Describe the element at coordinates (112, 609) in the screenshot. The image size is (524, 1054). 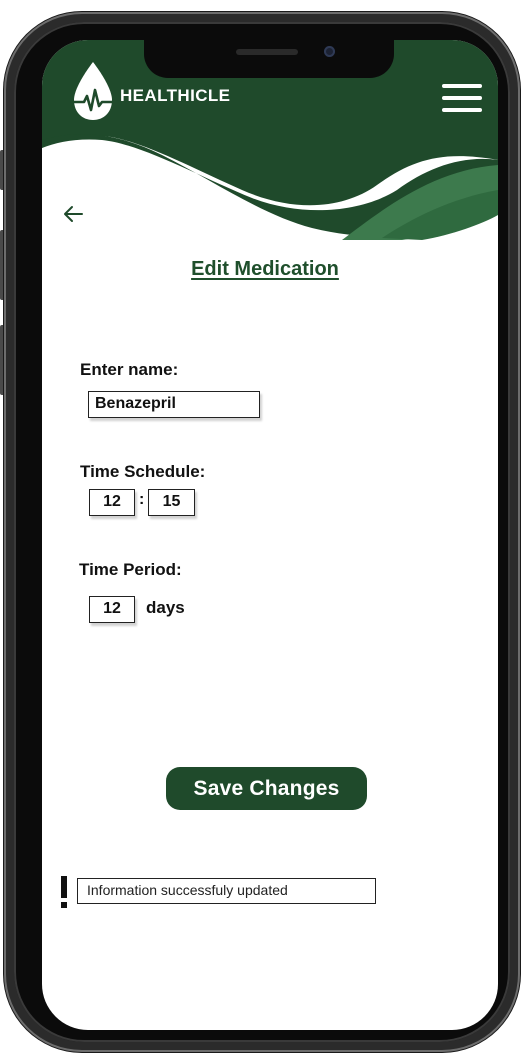
I see `period-days-input: 12` at that location.